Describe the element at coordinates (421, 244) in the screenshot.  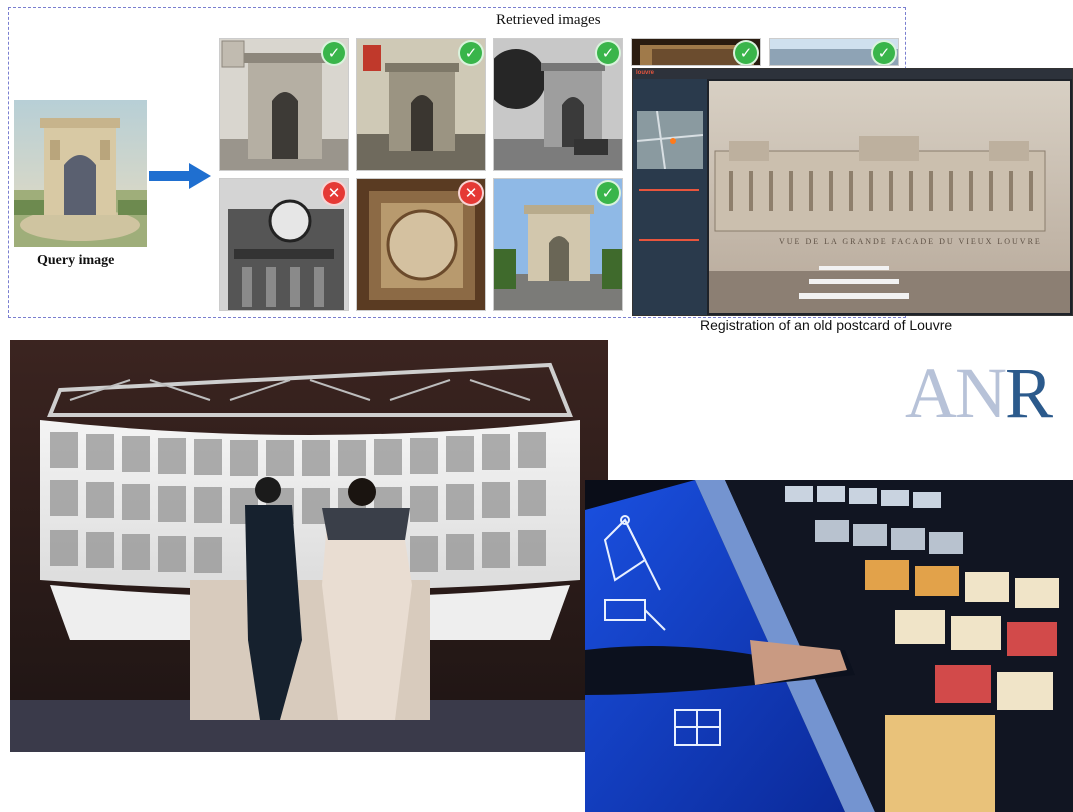
I see `result-thumb-7: ✕` at that location.